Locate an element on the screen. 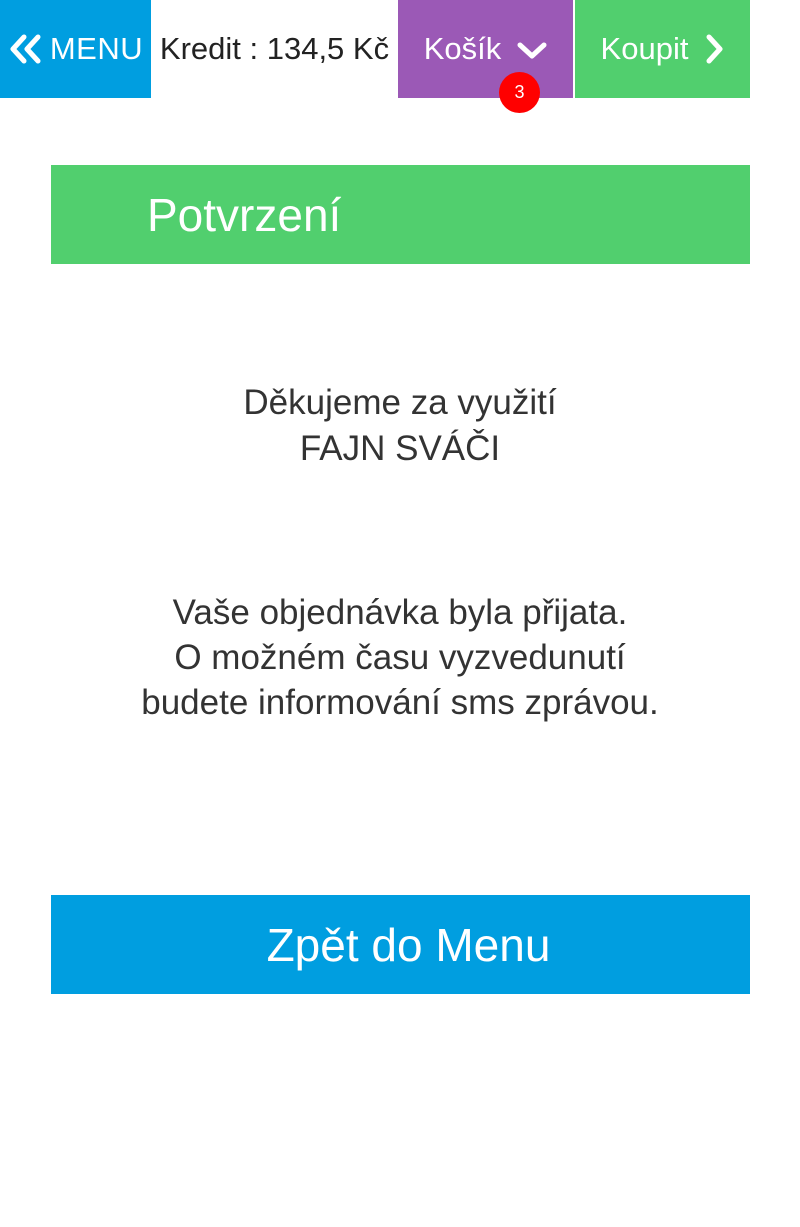 The height and width of the screenshot is (1227, 800). buy-button-label: Koupit is located at coordinates (644, 48).